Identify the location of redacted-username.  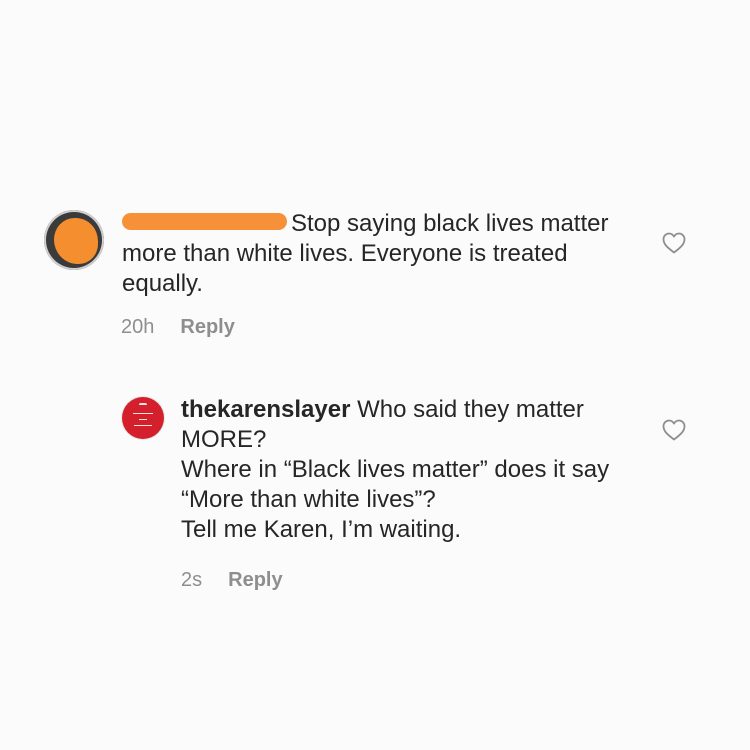
(204, 221).